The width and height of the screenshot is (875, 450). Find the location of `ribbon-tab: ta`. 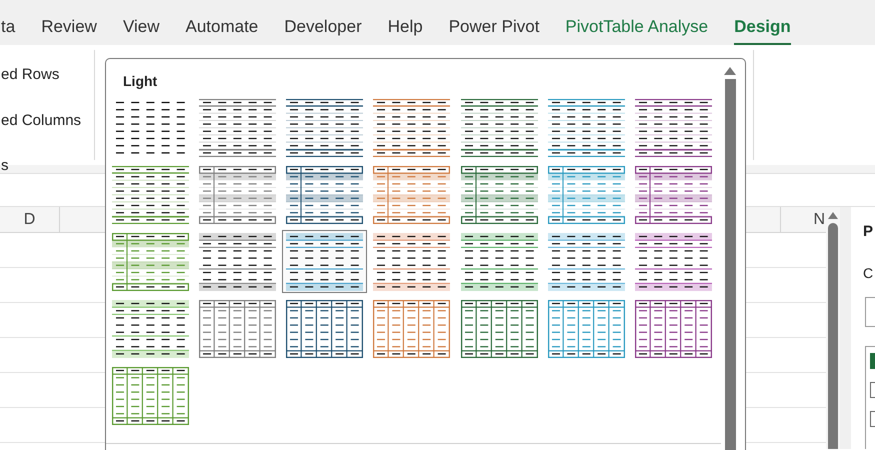

ribbon-tab: ta is located at coordinates (8, 30).